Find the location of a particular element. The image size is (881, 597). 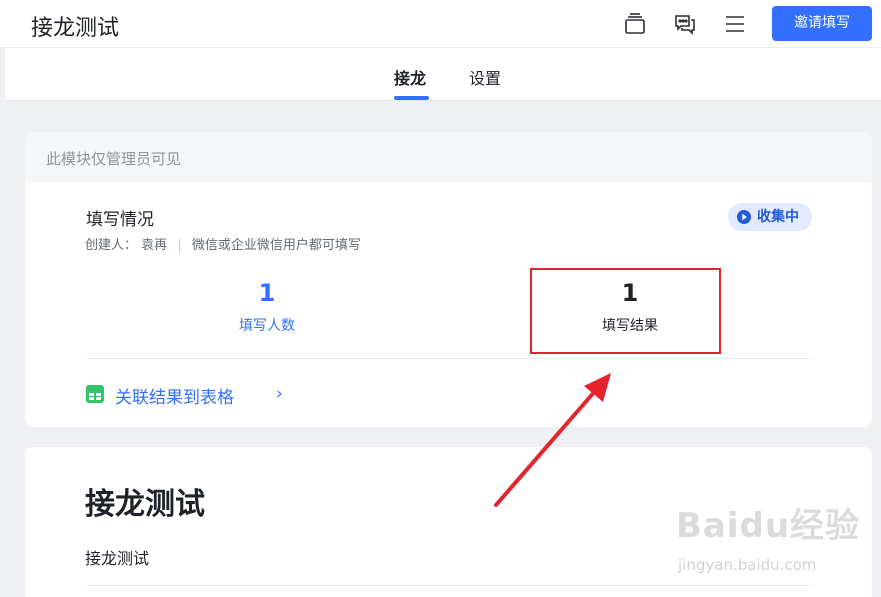

collecting-status-badge: 收集中 is located at coordinates (770, 217).